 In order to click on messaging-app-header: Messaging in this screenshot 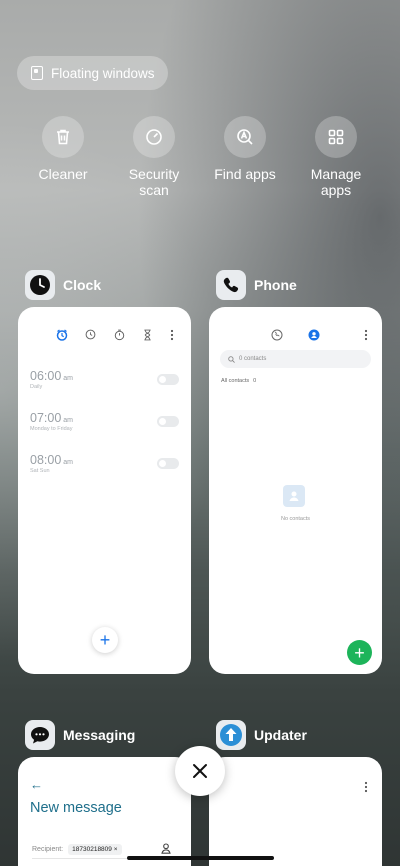, I will do `click(80, 735)`.